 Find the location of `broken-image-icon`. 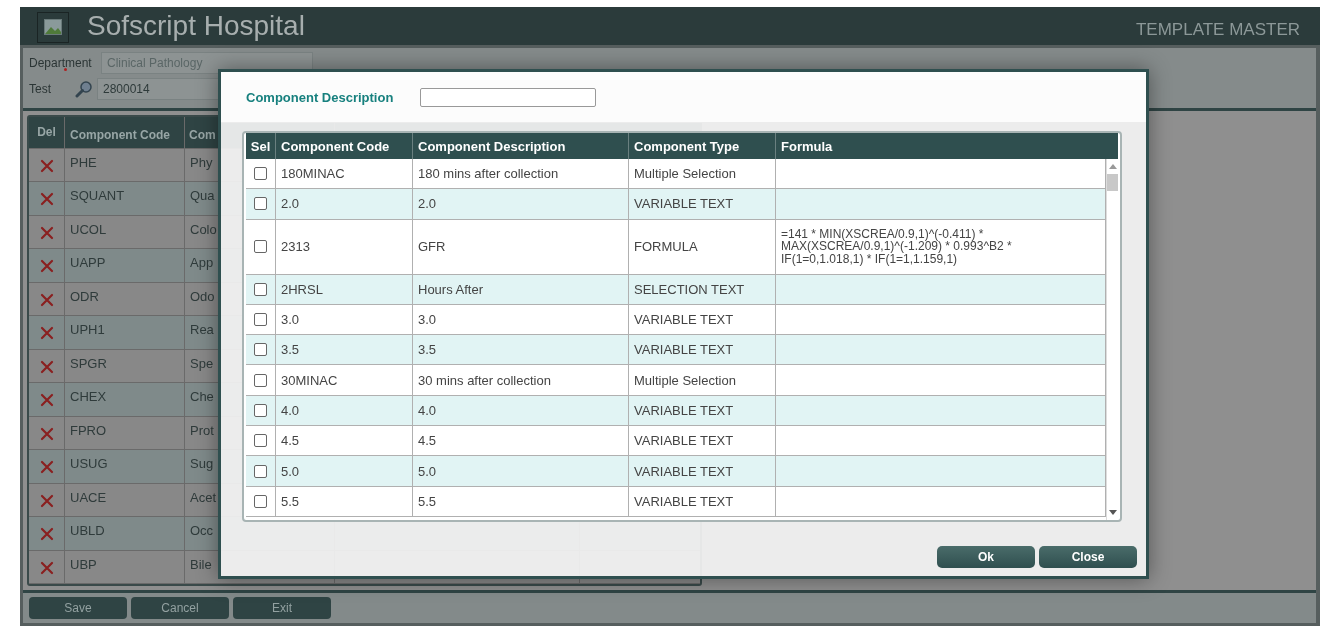

broken-image-icon is located at coordinates (53, 27).